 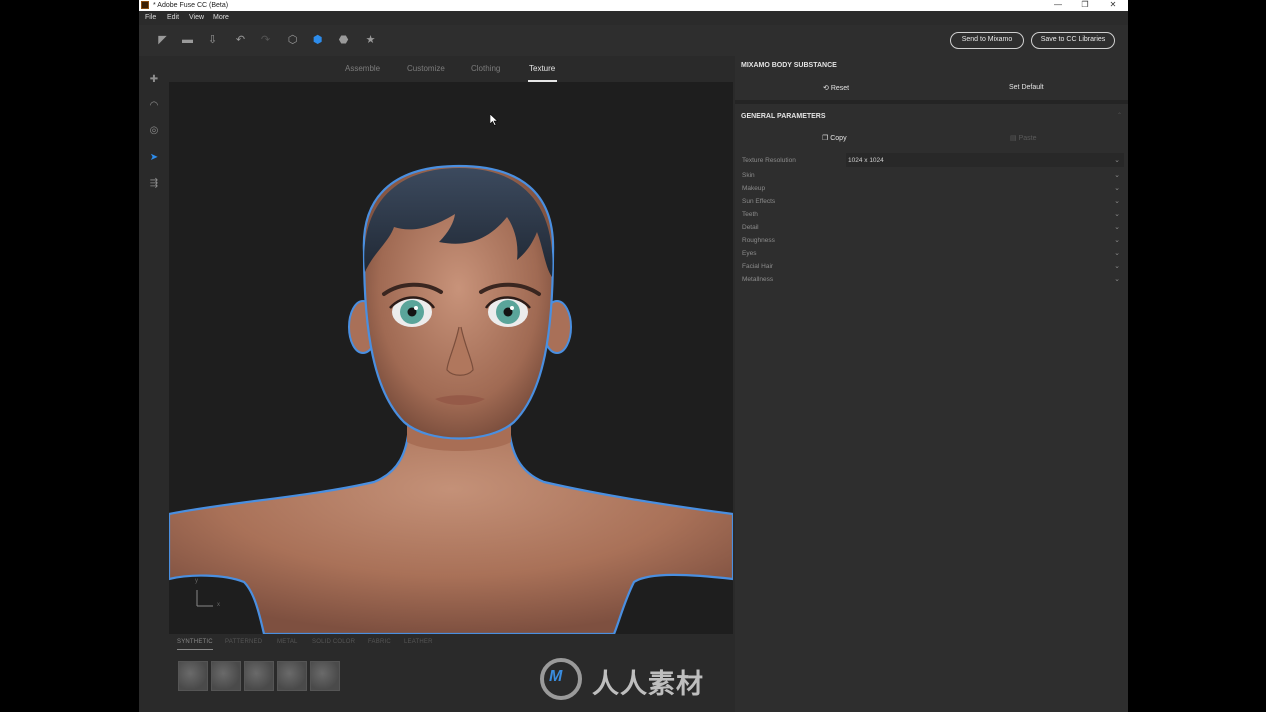 What do you see at coordinates (838, 138) in the screenshot?
I see `copy-label: Copy` at bounding box center [838, 138].